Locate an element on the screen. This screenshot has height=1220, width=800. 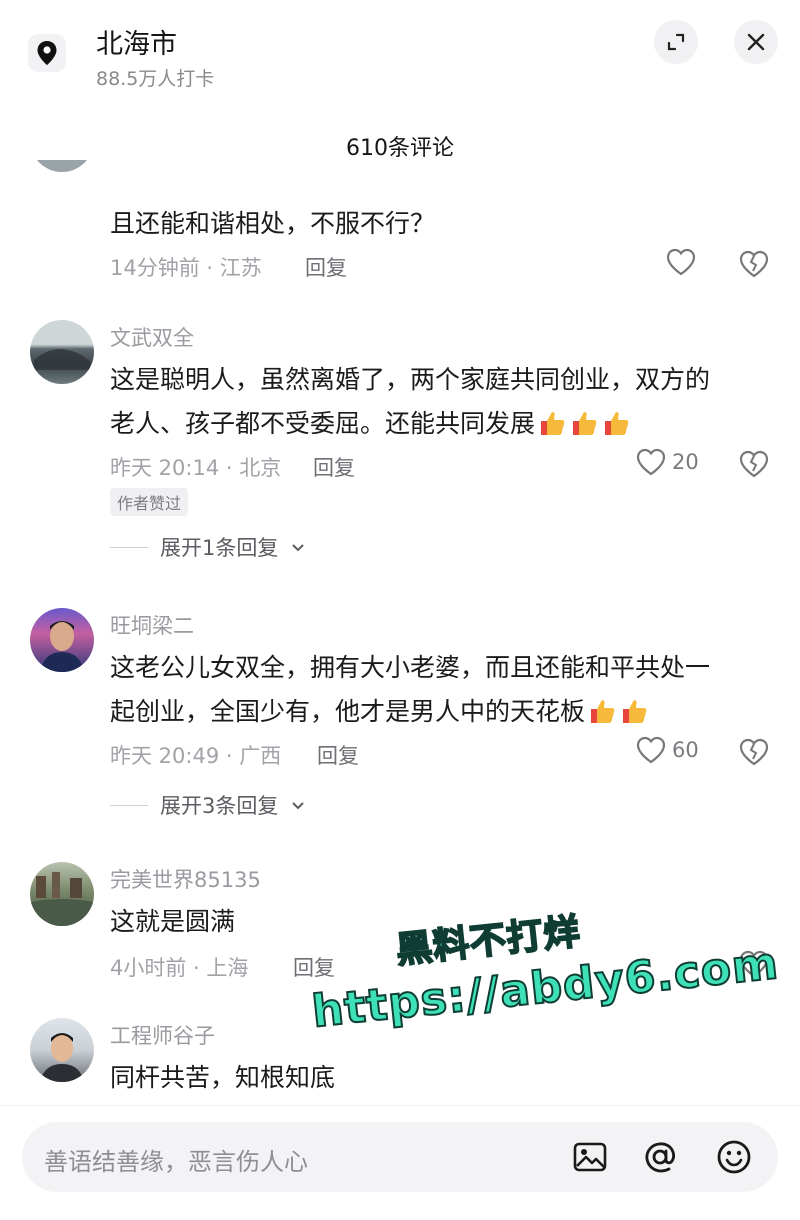
comment-text-line: 这老公儿女双全，拥有大小老婆，而且还能和平共处一 is located at coordinates (410, 667).